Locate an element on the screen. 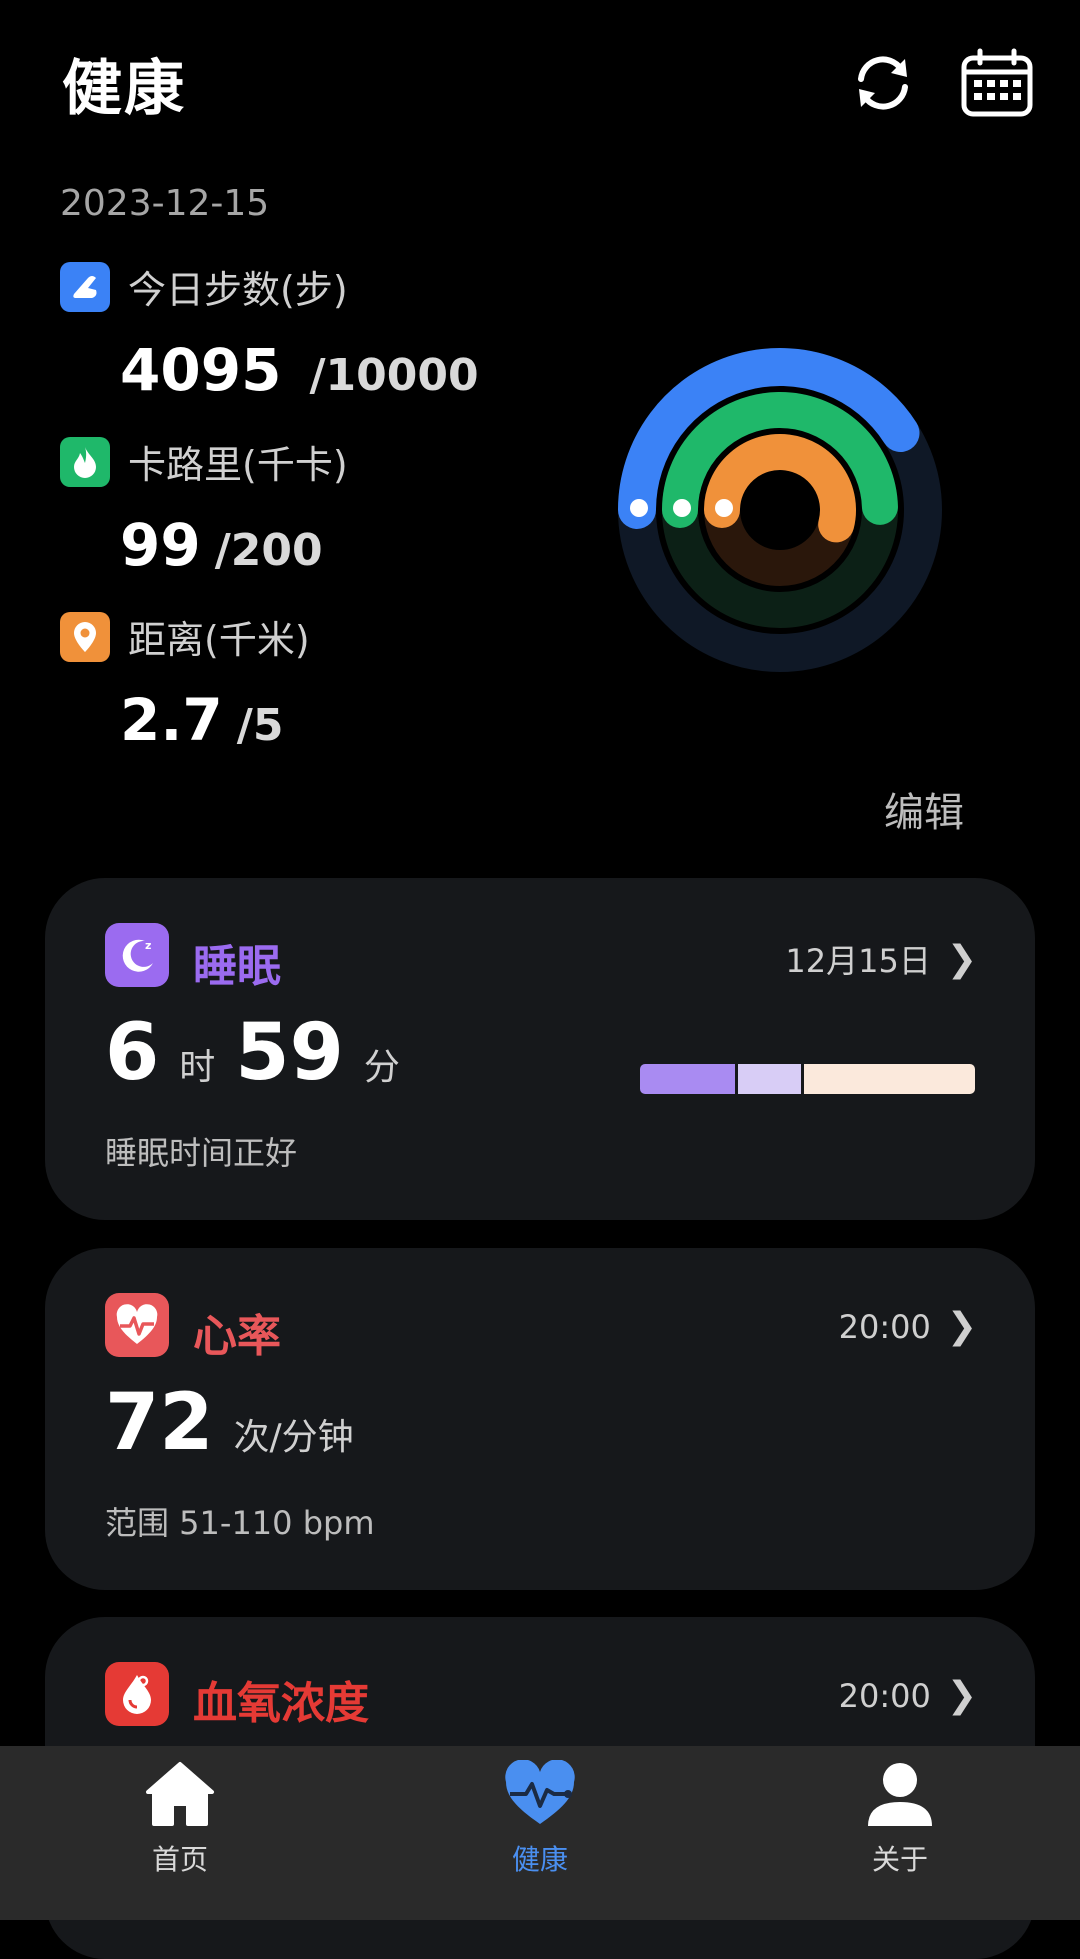  sync-button is located at coordinates (883, 83).